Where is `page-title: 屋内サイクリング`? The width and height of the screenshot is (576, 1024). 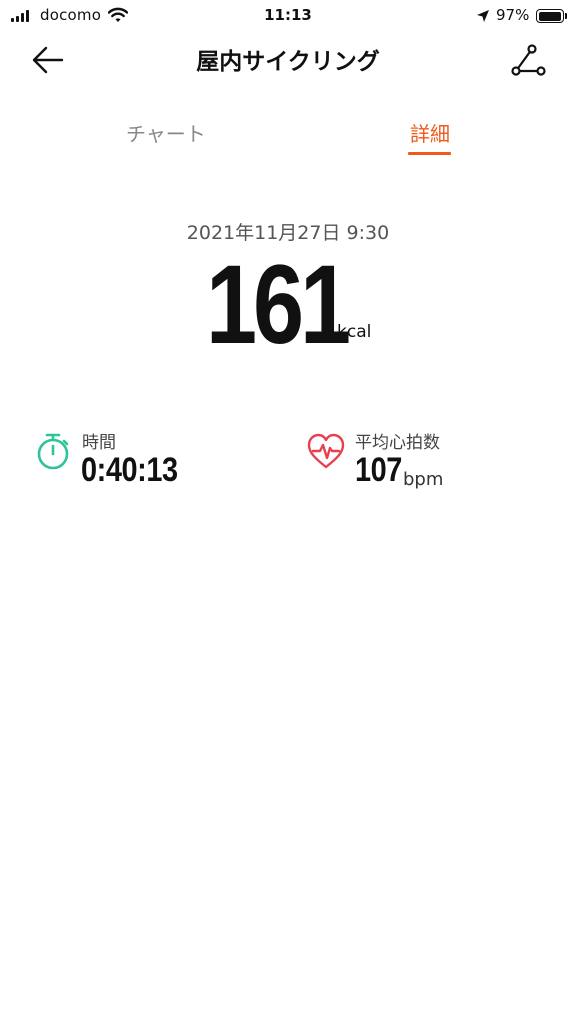 page-title: 屋内サイクリング is located at coordinates (288, 62).